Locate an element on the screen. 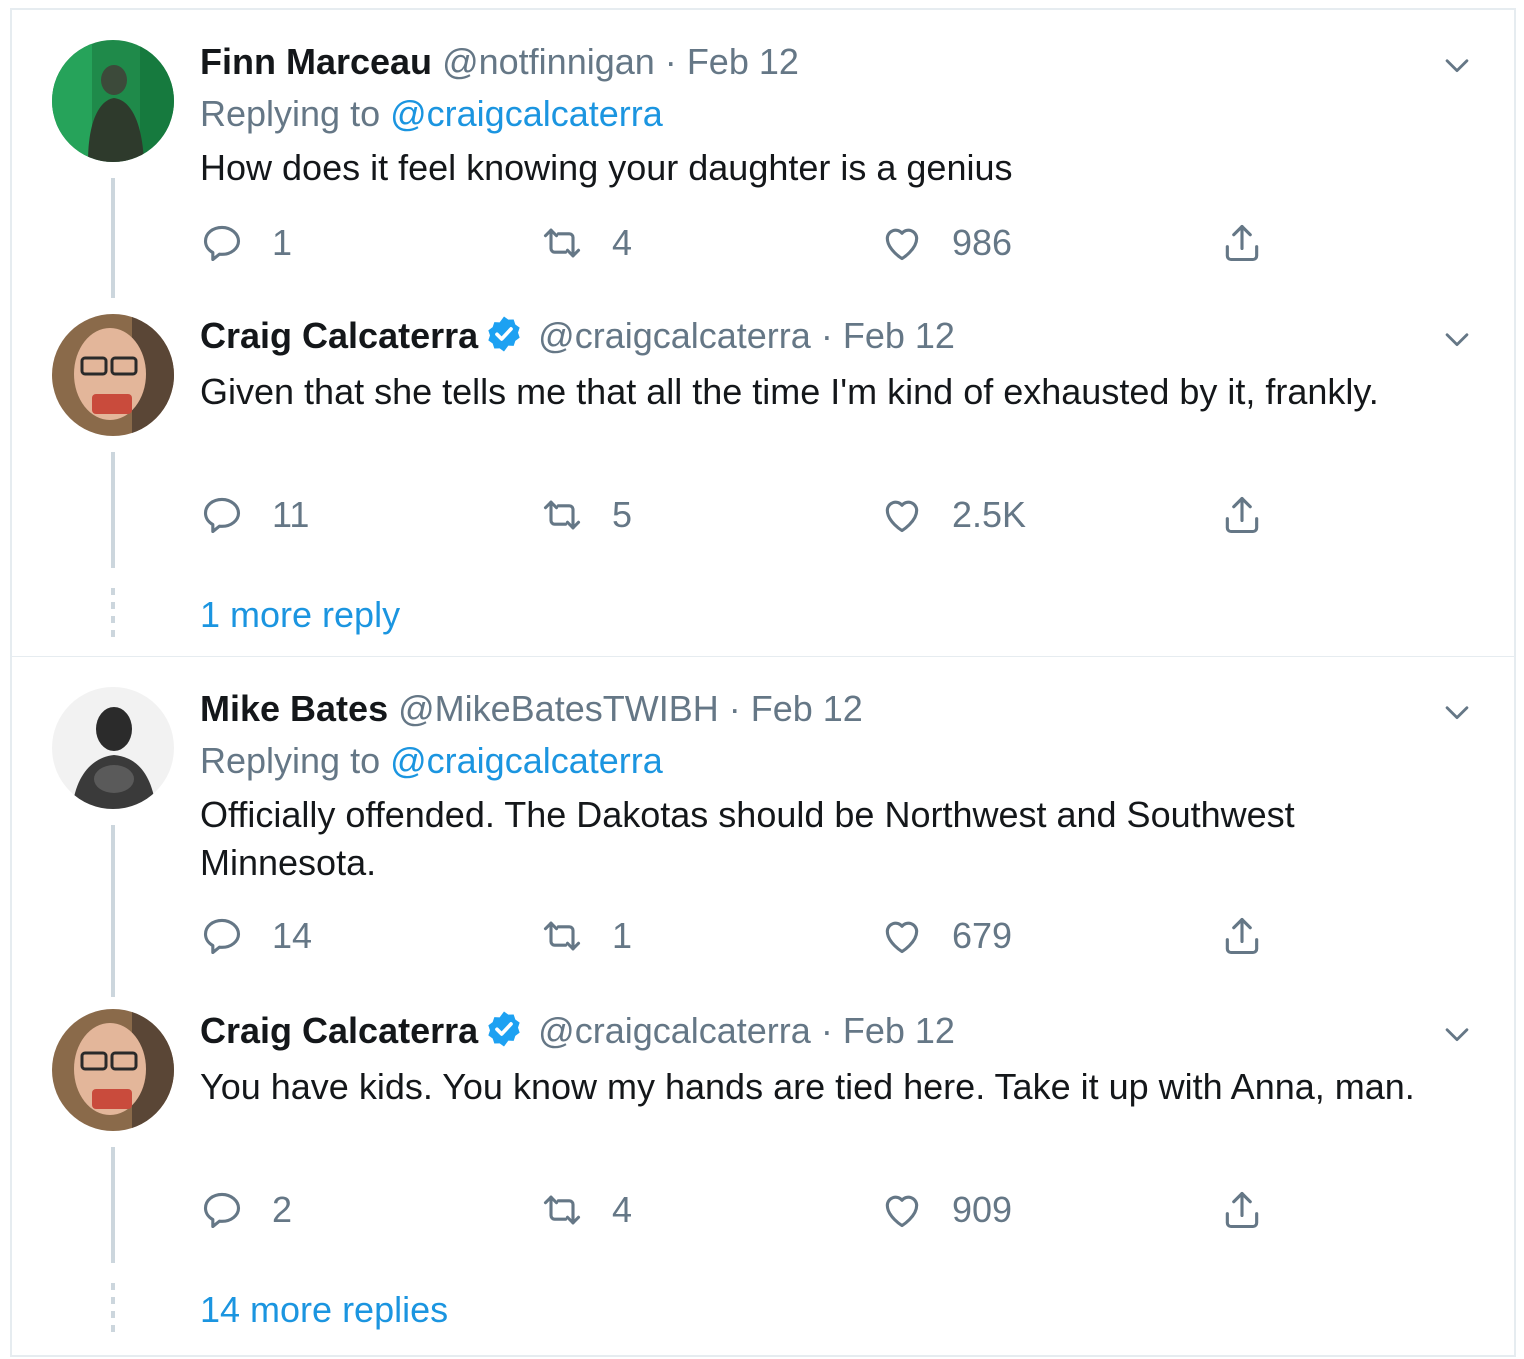  retweet-count: 1 is located at coordinates (622, 935).